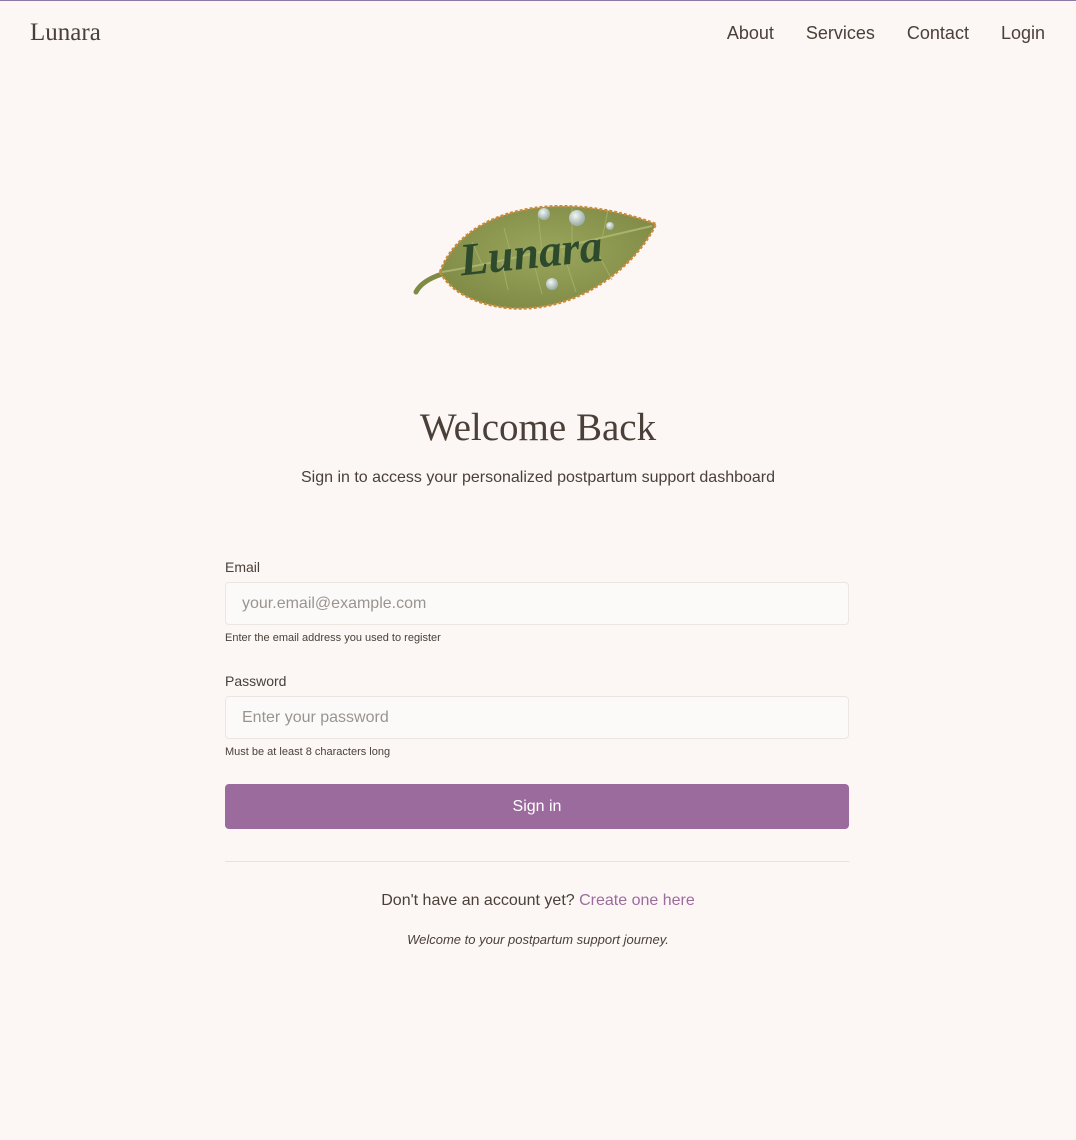 Image resolution: width=1076 pixels, height=1140 pixels. What do you see at coordinates (938, 33) in the screenshot?
I see `nav-contact-link: Contact` at bounding box center [938, 33].